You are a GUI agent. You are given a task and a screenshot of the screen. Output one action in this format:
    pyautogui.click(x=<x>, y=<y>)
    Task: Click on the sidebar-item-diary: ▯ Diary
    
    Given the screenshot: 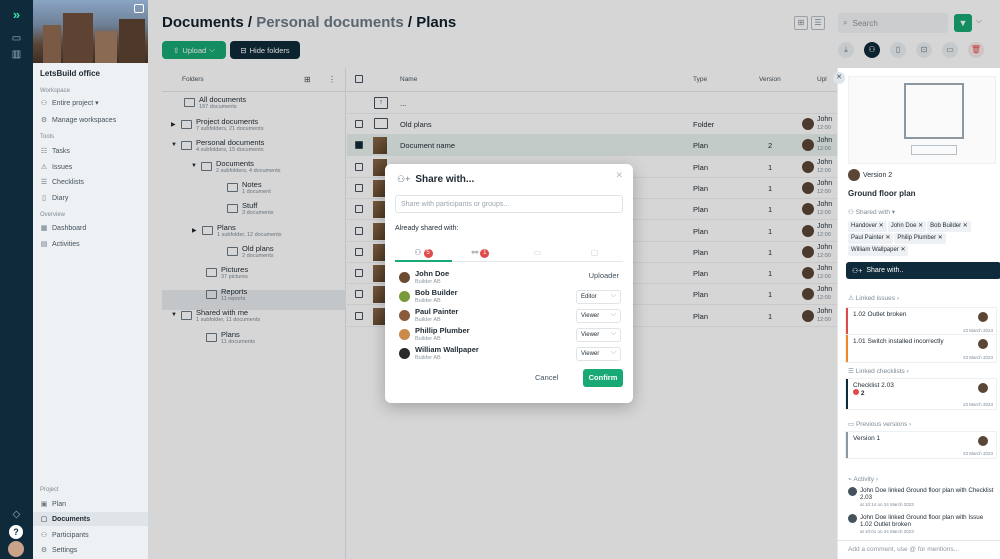 What is the action you would take?
    pyautogui.click(x=94, y=198)
    